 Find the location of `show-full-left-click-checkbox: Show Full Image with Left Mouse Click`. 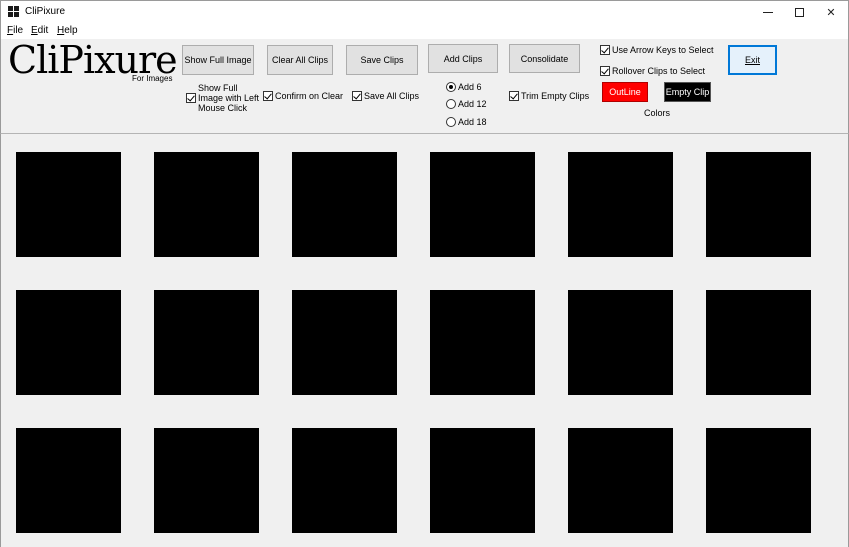

show-full-left-click-checkbox: Show Full Image with Left Mouse Click is located at coordinates (223, 98).